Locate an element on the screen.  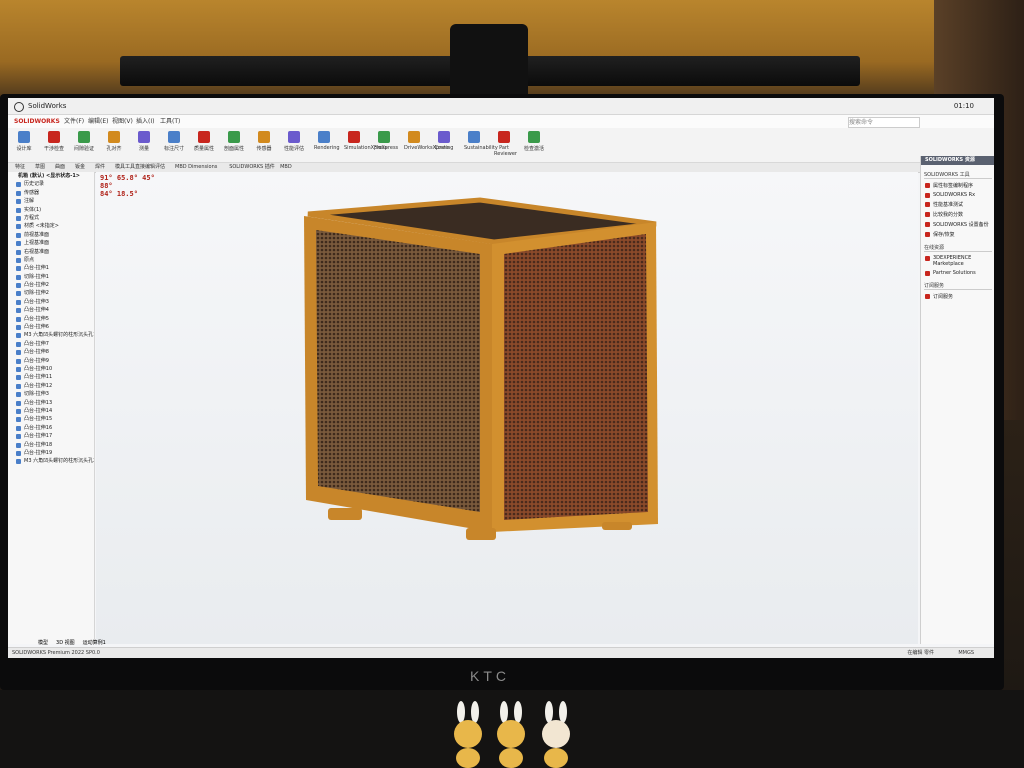
feature-tree-item: 切除-拉伸3 is located at coordinates (51, 394).